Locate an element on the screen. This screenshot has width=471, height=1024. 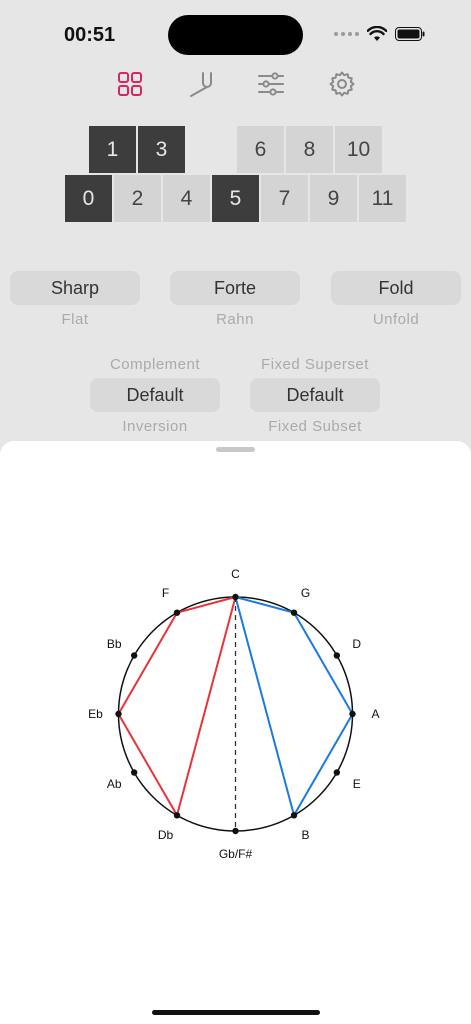
note-label: Gb/F# is located at coordinates (236, 854).